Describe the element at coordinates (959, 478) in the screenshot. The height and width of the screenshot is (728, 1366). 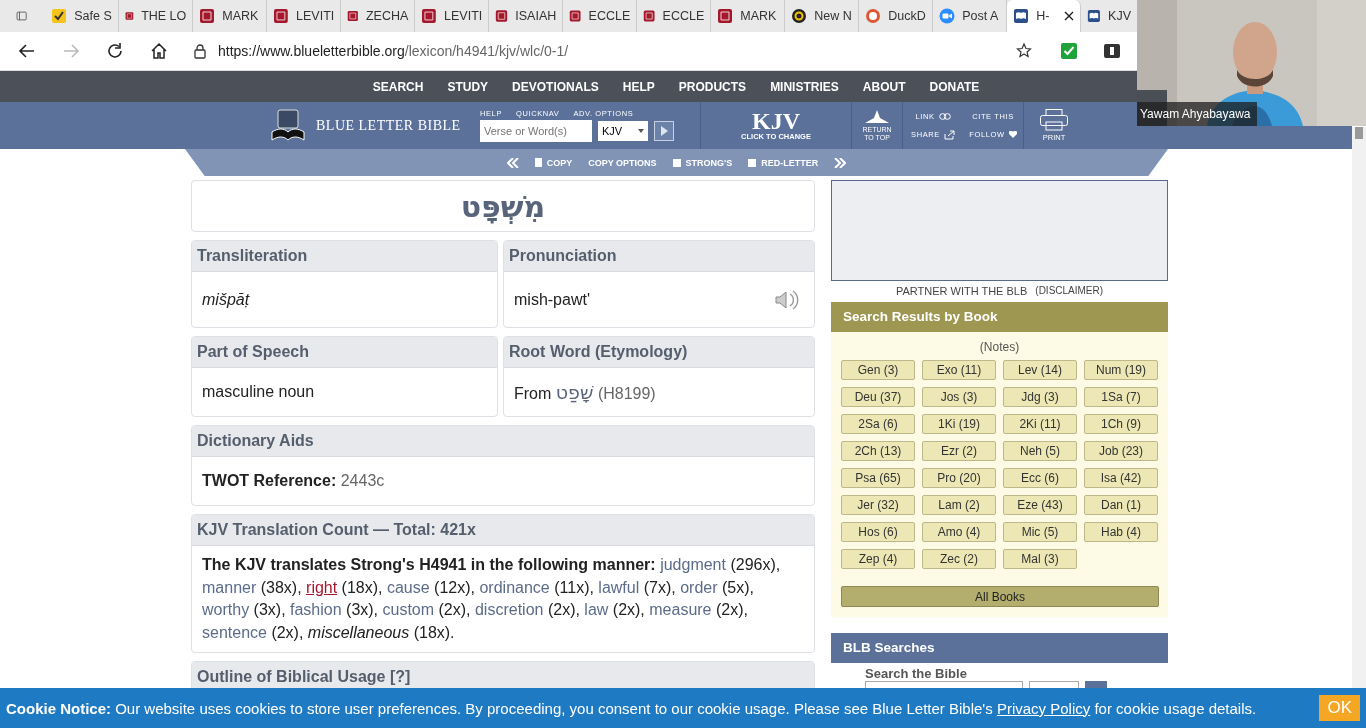
I see `book-button: Pro (20)` at that location.